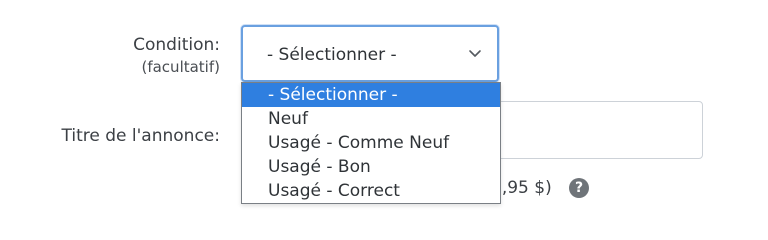 Image resolution: width=768 pixels, height=240 pixels. I want to click on dropdown-option-usage-correct: Usagé - Correct, so click(371, 191).